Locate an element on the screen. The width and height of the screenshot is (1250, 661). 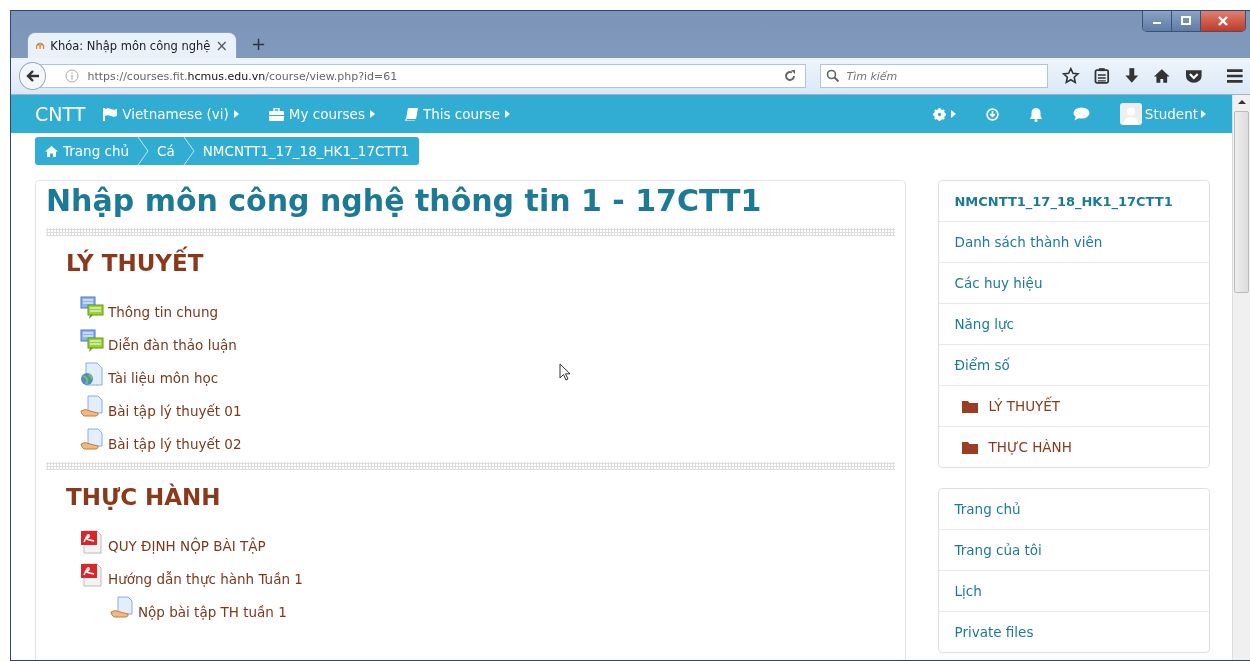
activity-link: Bài tập lý thuyết 01 is located at coordinates (175, 411).